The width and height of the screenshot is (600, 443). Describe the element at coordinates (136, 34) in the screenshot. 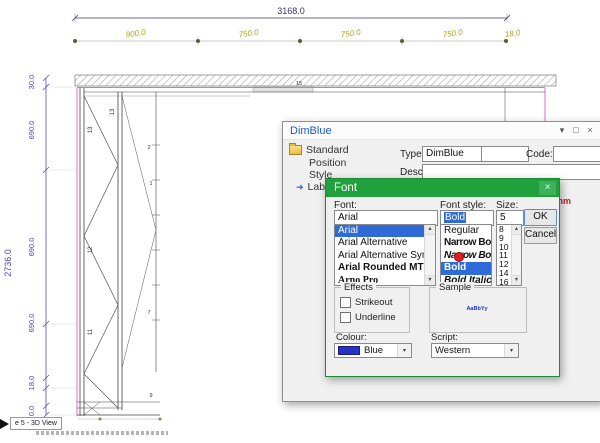

I see `h-dim-label: 900.0` at that location.